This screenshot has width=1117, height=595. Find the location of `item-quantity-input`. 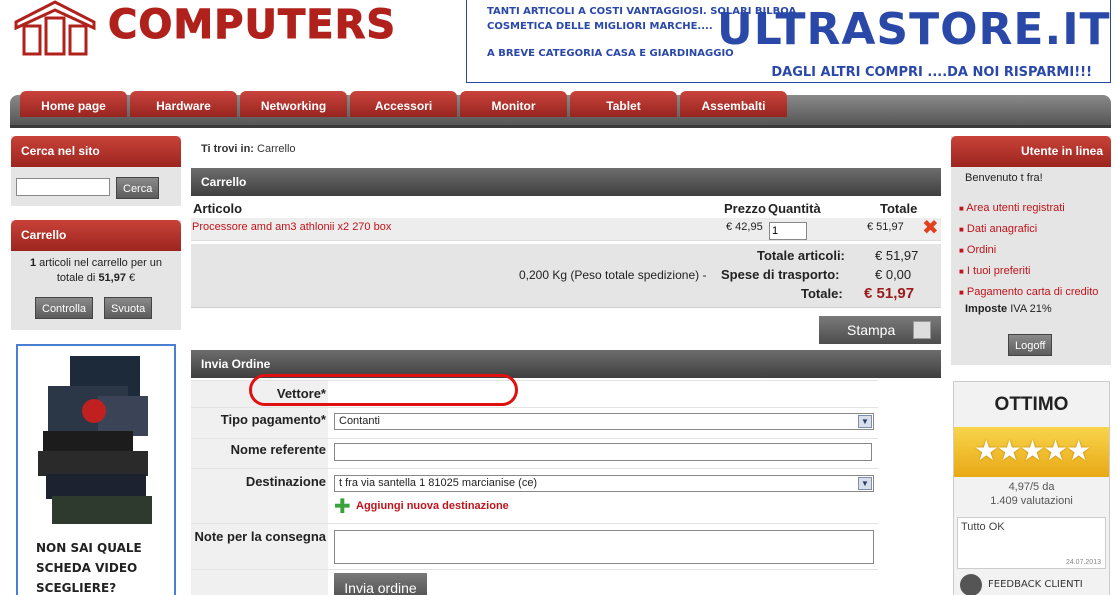

item-quantity-input is located at coordinates (788, 231).